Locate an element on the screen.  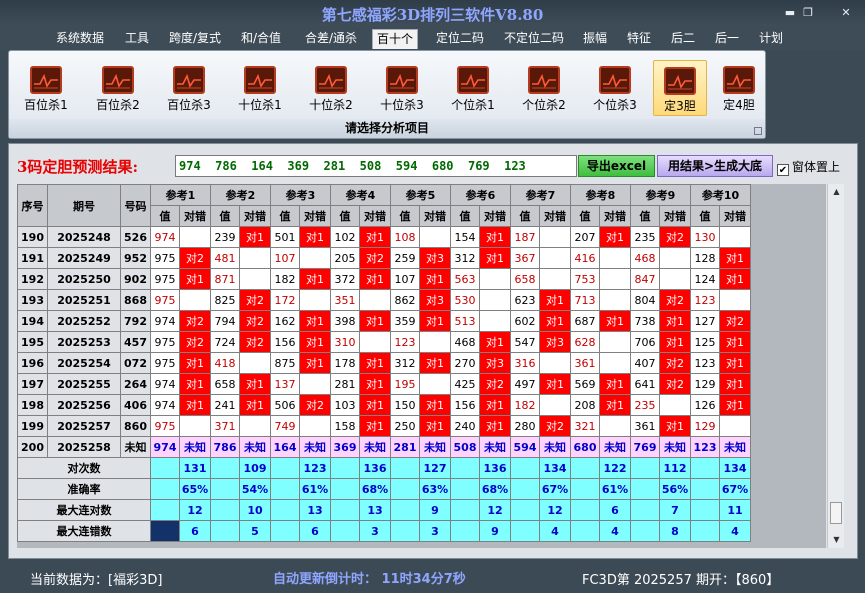
vertical-scrollbar: ▲ ▼ is located at coordinates (835, 366).